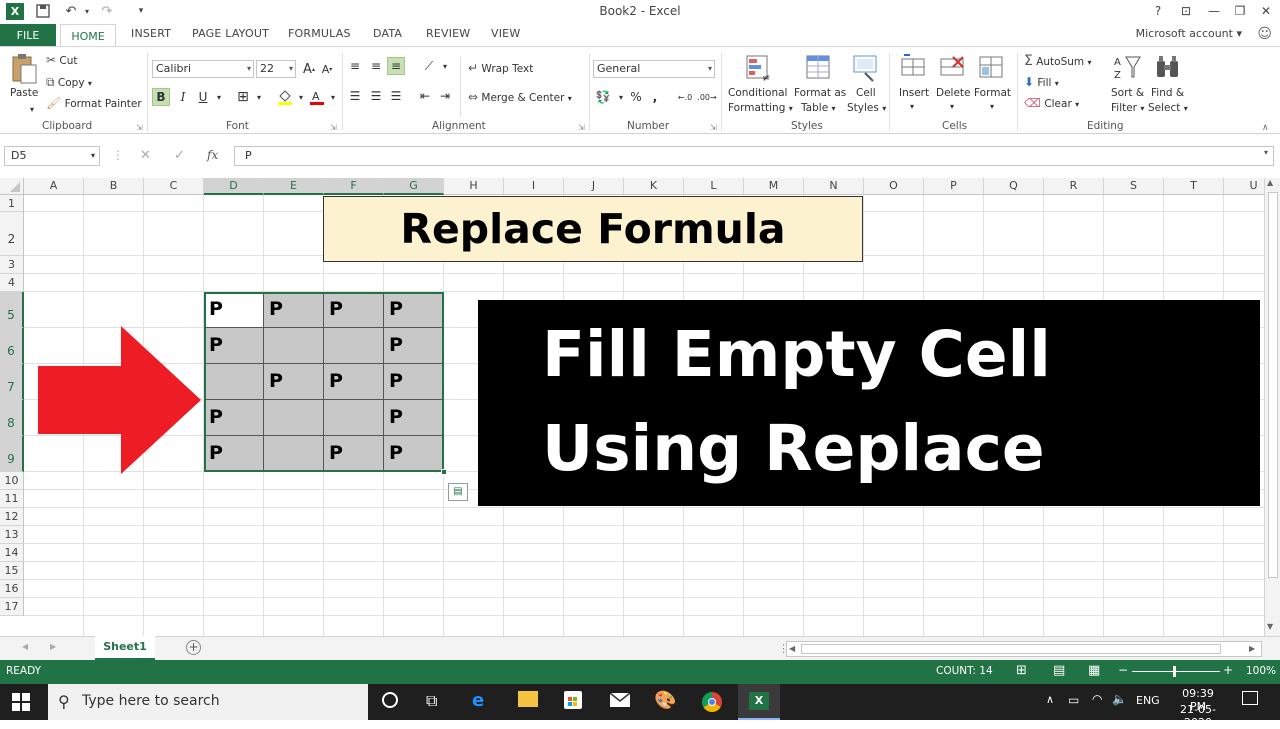 This screenshot has height=729, width=1280. What do you see at coordinates (12, 571) in the screenshot?
I see `row-header-15: 15` at bounding box center [12, 571].